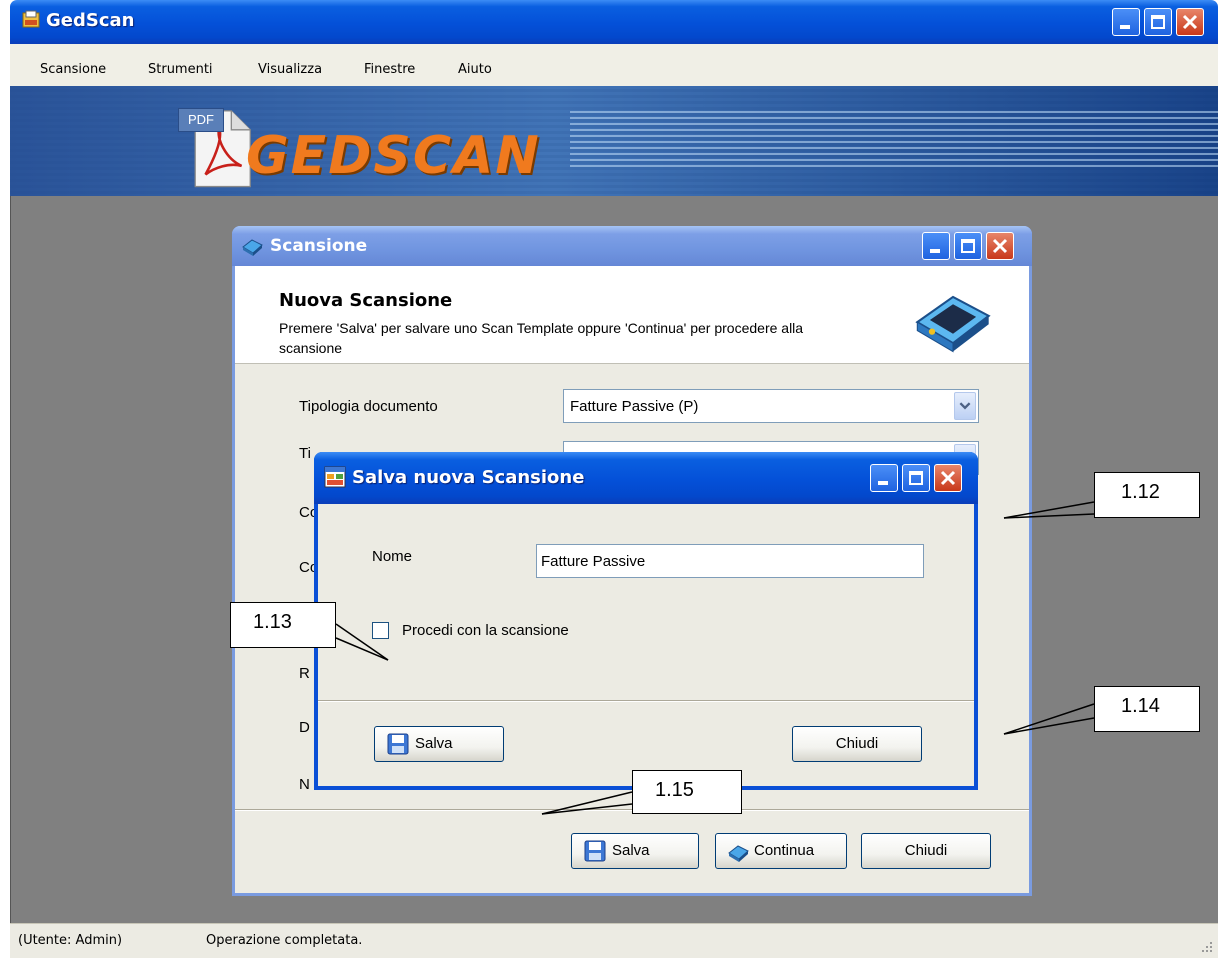 The height and width of the screenshot is (958, 1232). What do you see at coordinates (1147, 709) in the screenshot?
I see `callout-1-14: 1.14` at bounding box center [1147, 709].